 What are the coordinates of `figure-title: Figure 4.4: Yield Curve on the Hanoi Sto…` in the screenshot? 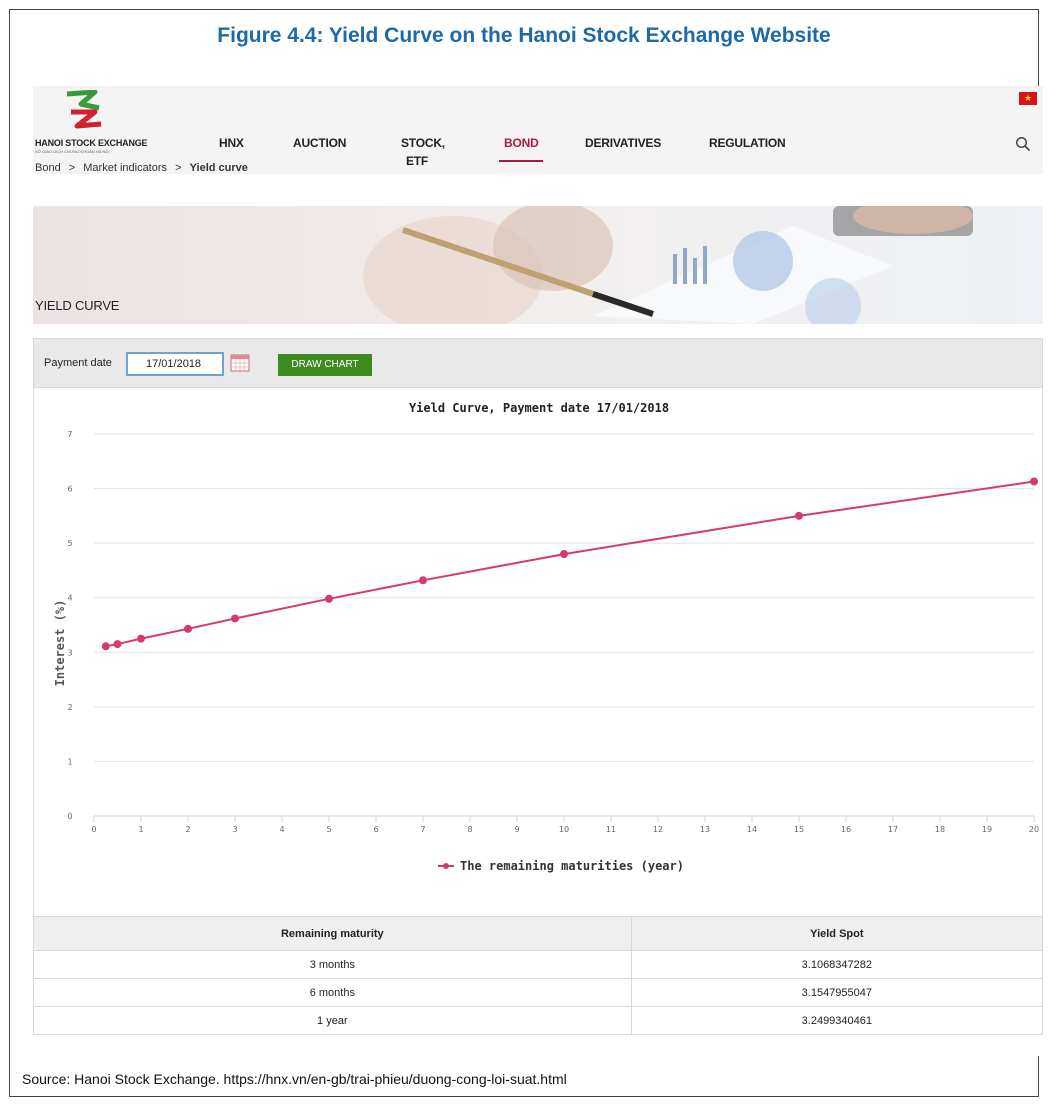 It's located at (524, 35).